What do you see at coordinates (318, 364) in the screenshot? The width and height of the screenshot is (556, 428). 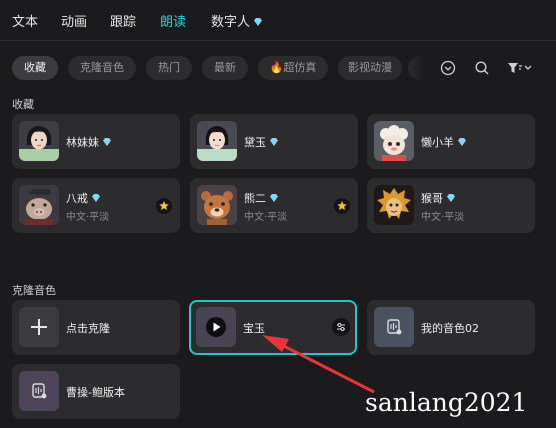 I see `annotation-arrow` at bounding box center [318, 364].